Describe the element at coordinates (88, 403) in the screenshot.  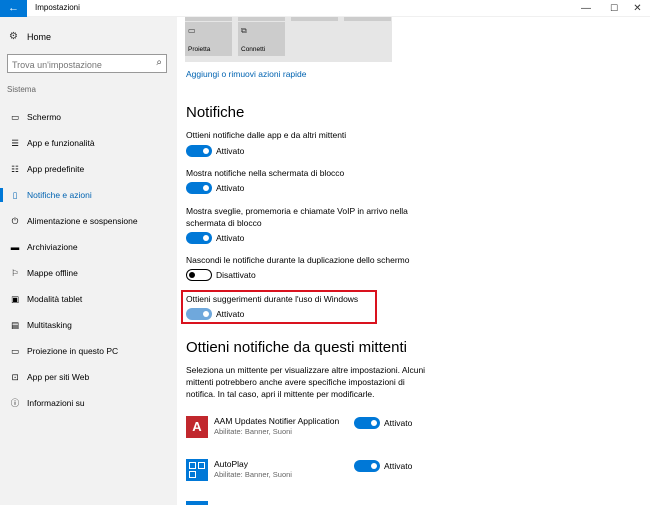
I see `sidebar-item-11: ⓘ Informazioni su` at that location.